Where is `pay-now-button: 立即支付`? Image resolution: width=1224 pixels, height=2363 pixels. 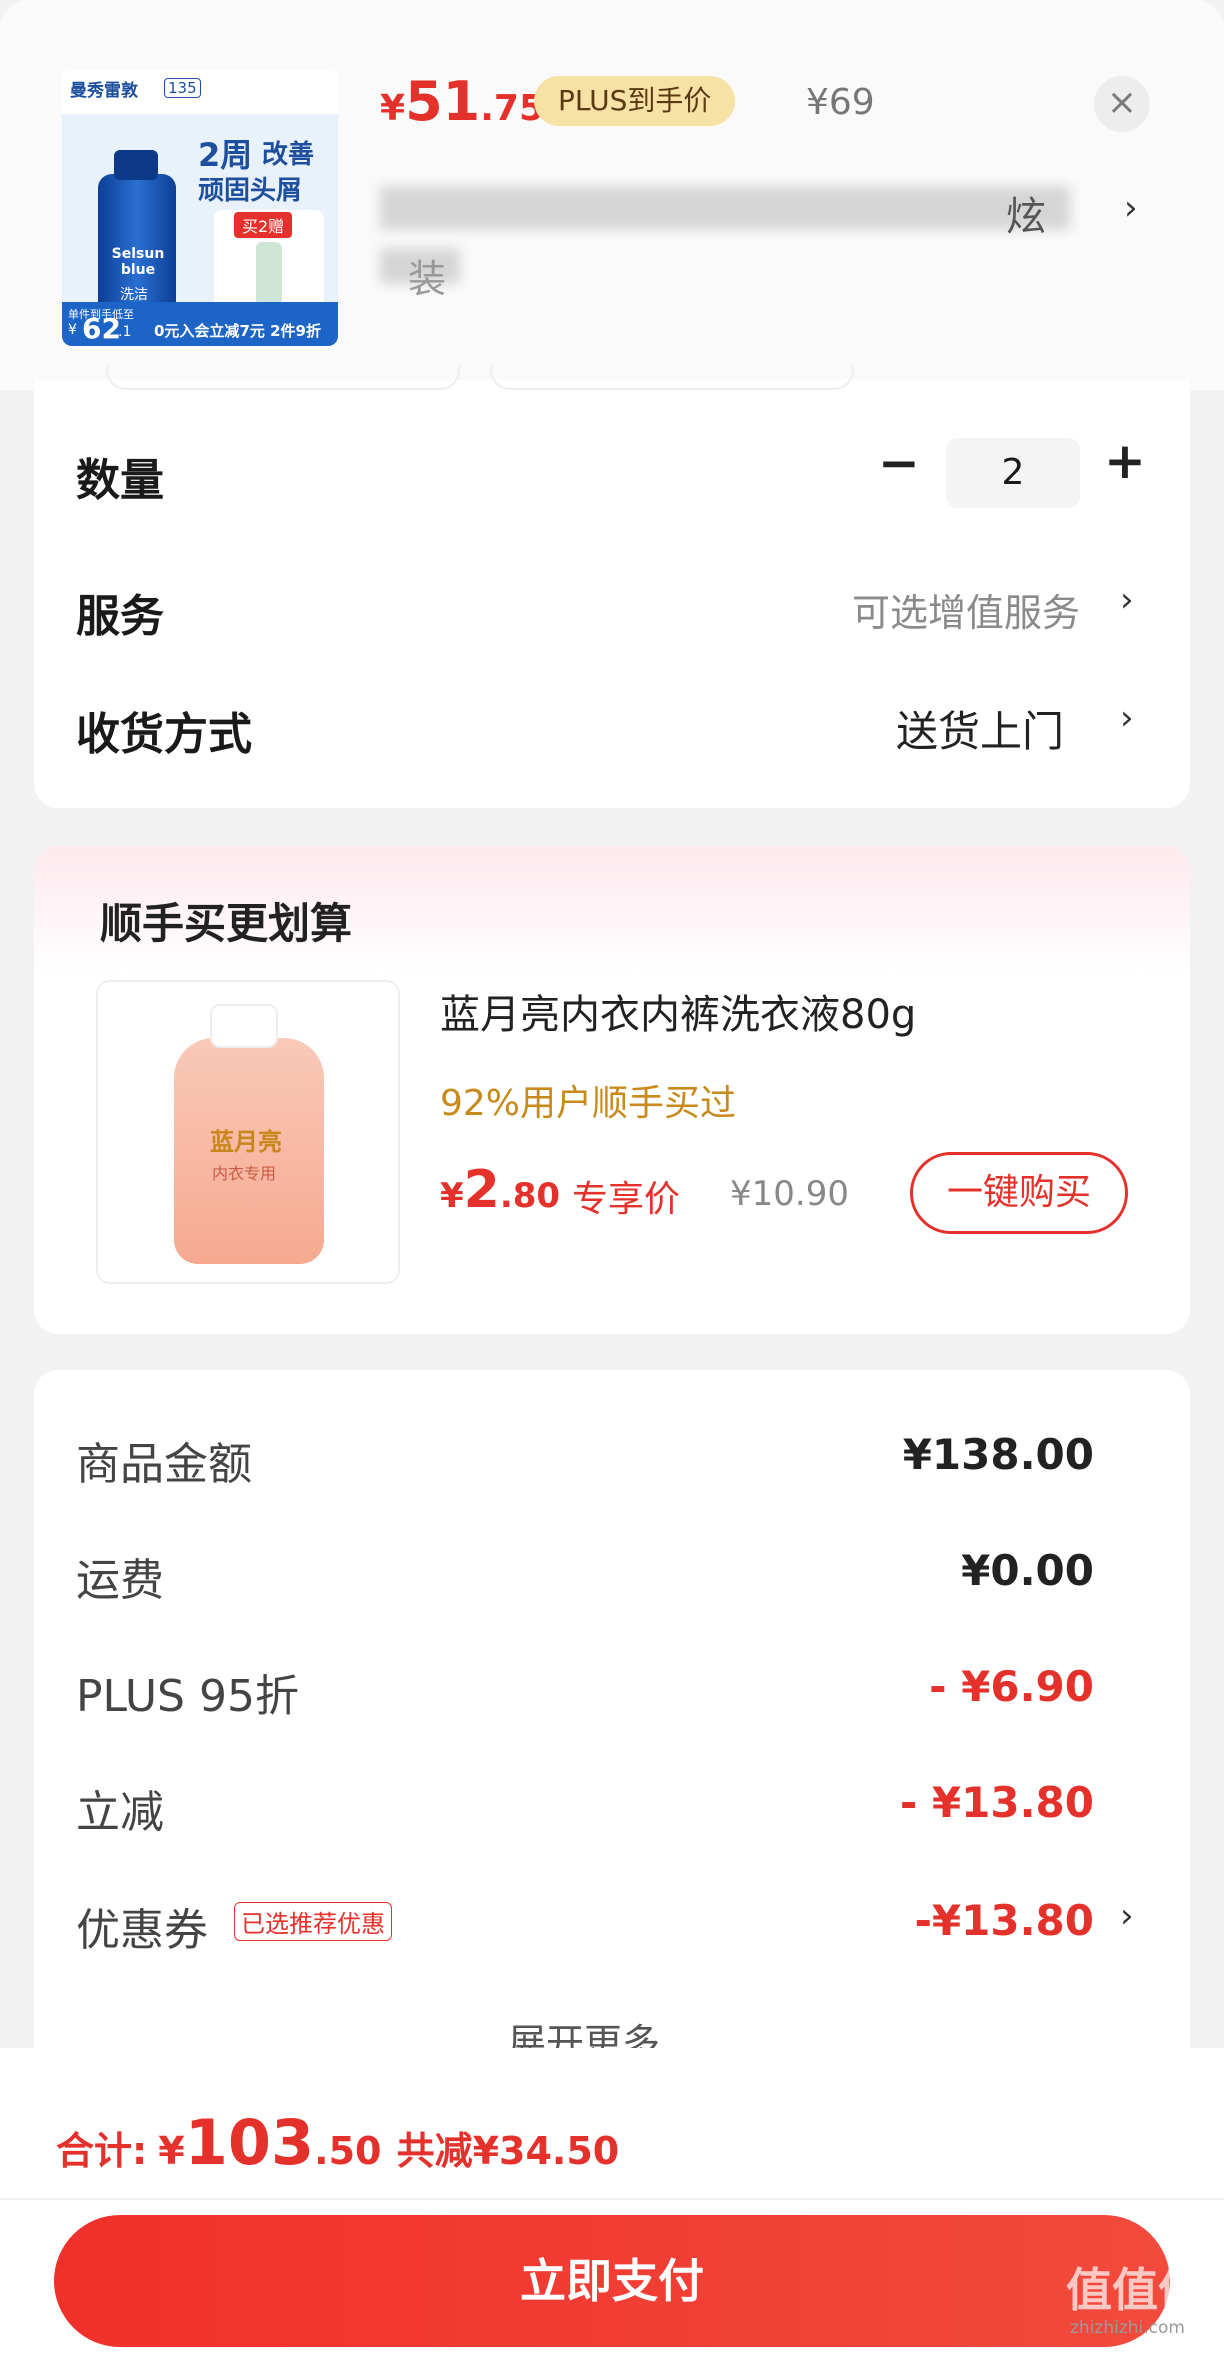 pay-now-button: 立即支付 is located at coordinates (612, 2281).